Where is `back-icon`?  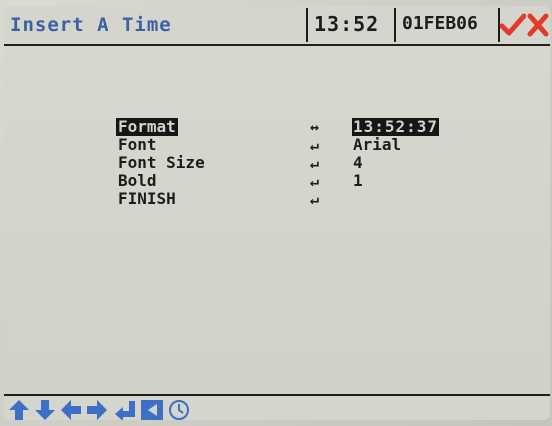 back-icon is located at coordinates (152, 410).